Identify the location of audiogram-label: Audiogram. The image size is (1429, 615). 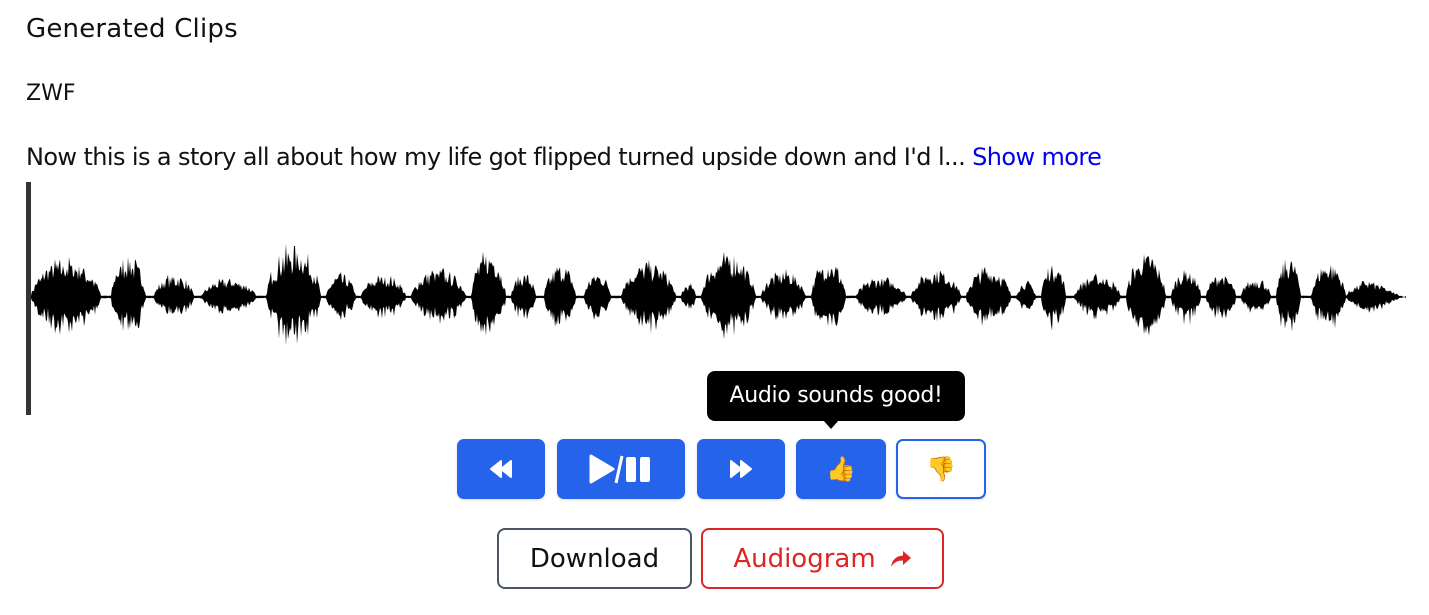
(804, 558).